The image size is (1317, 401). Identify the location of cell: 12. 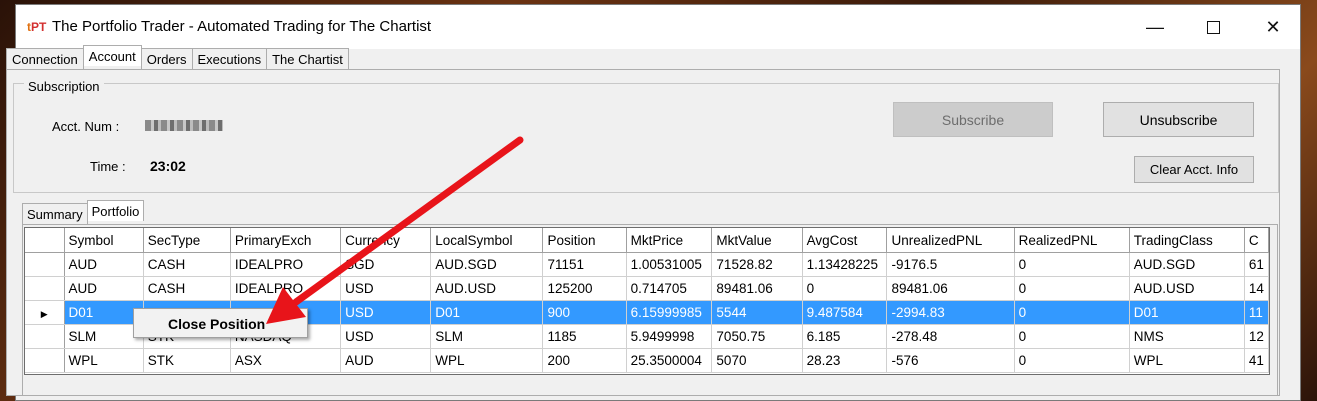
(1256, 336).